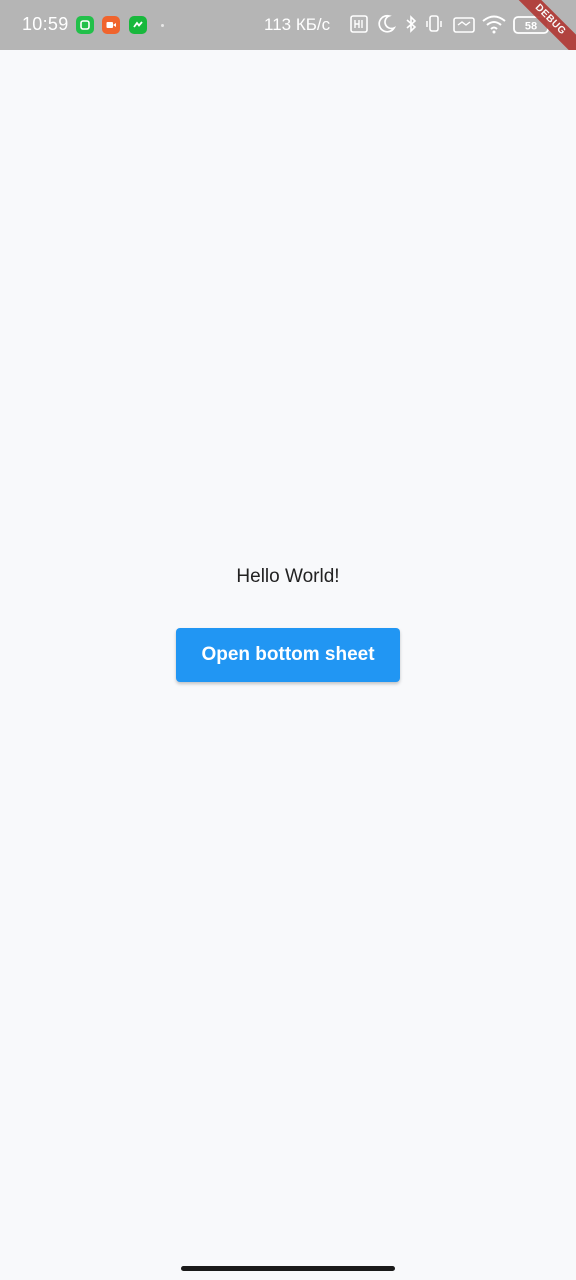 The height and width of the screenshot is (1280, 576). I want to click on chat-app-icon, so click(85, 25).